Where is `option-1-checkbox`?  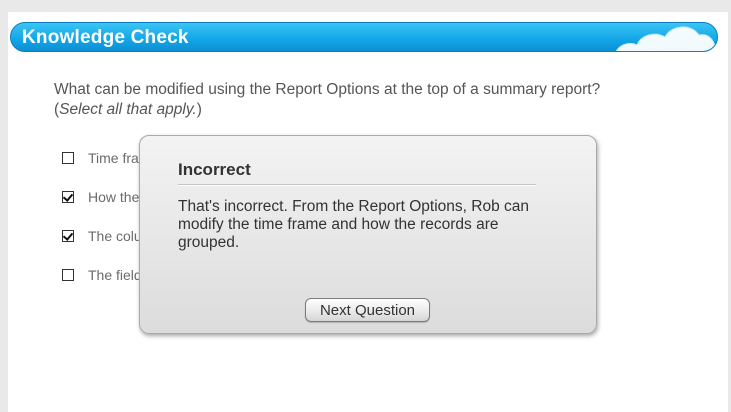 option-1-checkbox is located at coordinates (68, 158).